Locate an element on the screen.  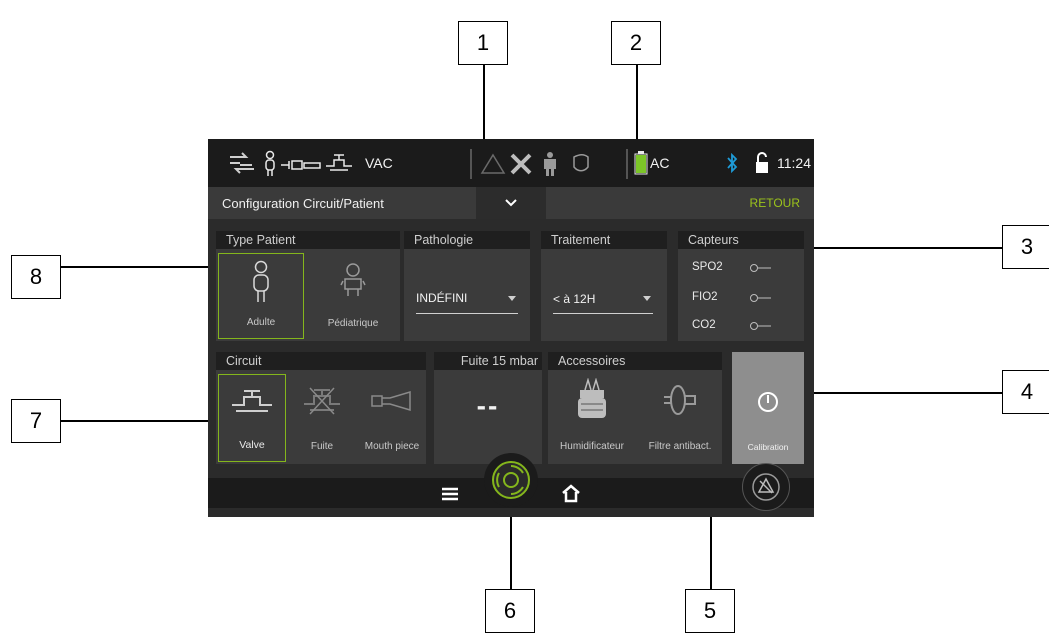
leak-title: Fuite 15 mbar is located at coordinates (488, 361).